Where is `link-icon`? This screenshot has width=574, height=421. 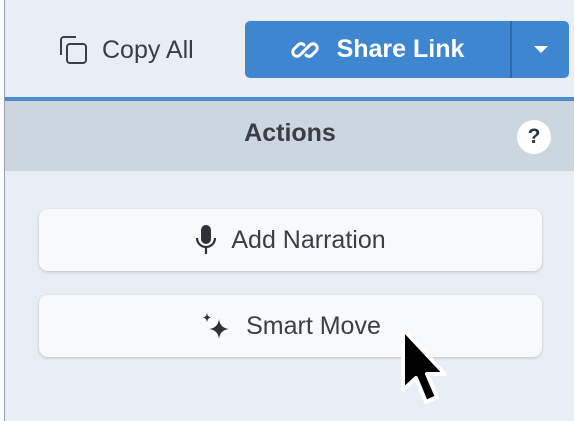
link-icon is located at coordinates (304, 50).